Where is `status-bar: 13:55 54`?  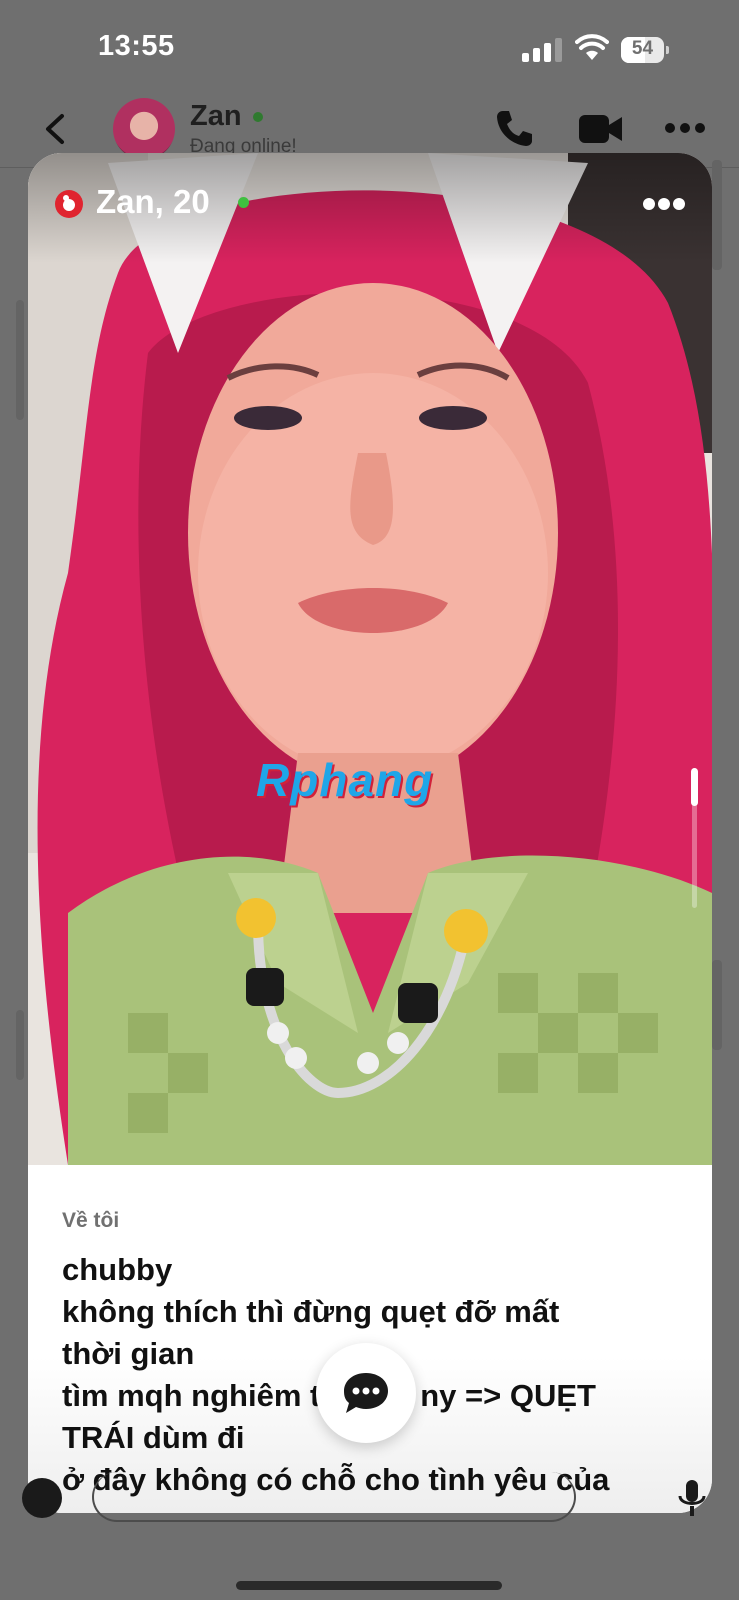
status-bar: 13:55 54 is located at coordinates (369, 45).